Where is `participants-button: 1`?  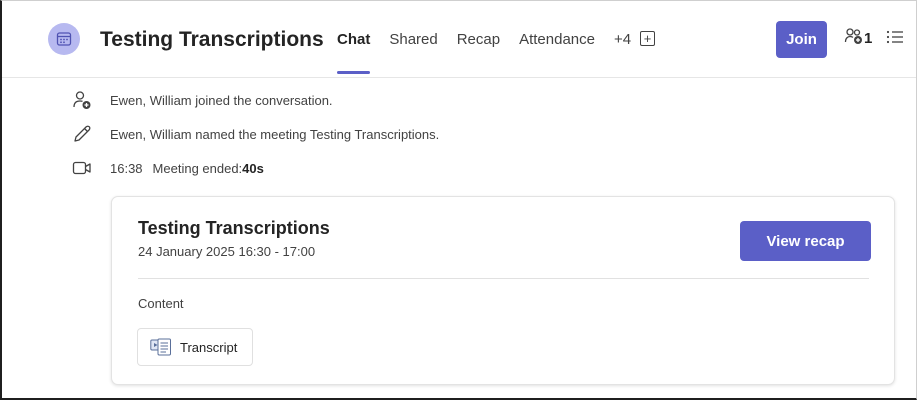 participants-button: 1 is located at coordinates (858, 38).